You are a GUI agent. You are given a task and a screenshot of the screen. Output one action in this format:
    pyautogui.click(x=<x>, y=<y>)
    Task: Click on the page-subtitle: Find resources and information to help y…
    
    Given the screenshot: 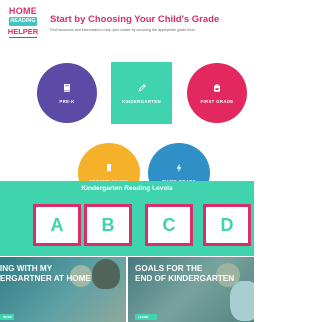 What is the action you would take?
    pyautogui.click(x=123, y=30)
    